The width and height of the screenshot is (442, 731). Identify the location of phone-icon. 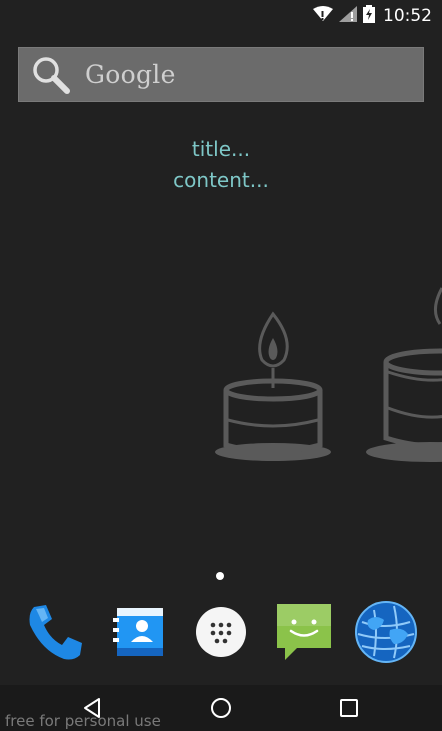
(55, 632).